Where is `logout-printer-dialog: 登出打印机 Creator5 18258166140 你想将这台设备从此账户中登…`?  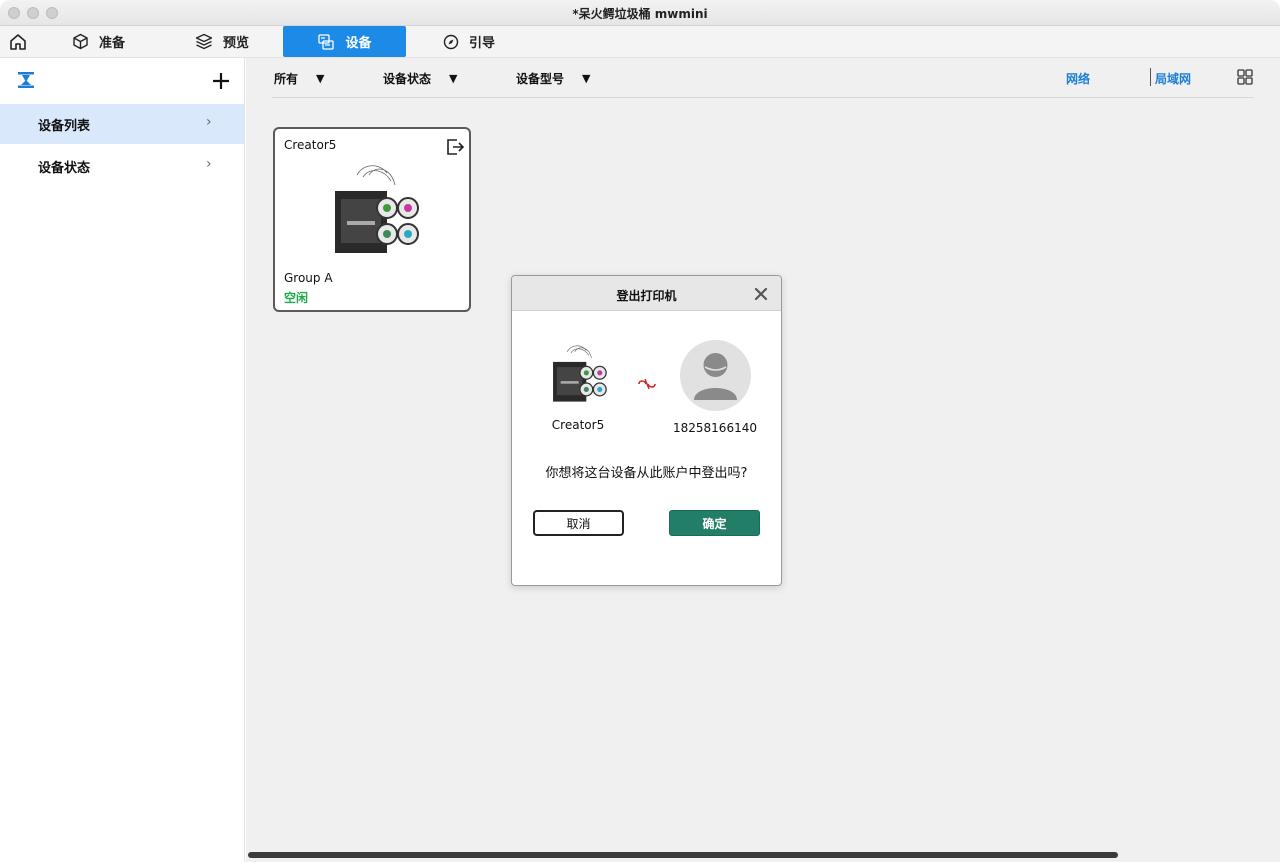
logout-printer-dialog: 登出打印机 Creator5 18258166140 你想将这台设备从此账户中登… is located at coordinates (646, 430).